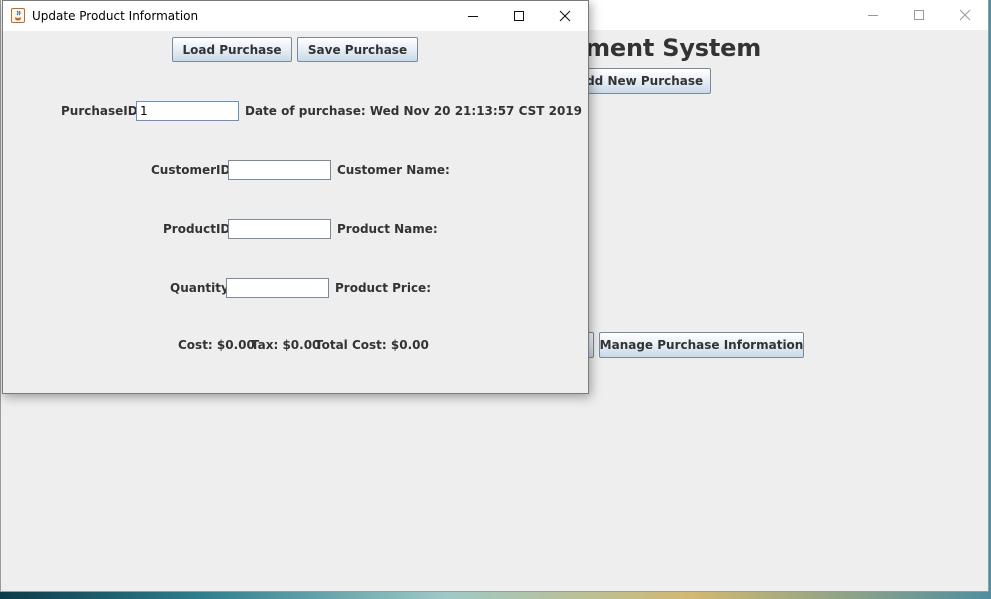 This screenshot has height=599, width=991. I want to click on main-window-controls, so click(919, 15).